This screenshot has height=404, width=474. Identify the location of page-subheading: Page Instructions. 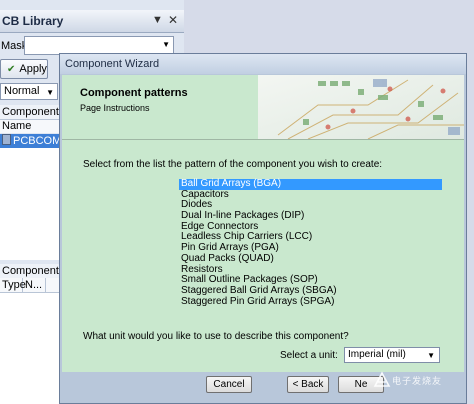
(115, 108).